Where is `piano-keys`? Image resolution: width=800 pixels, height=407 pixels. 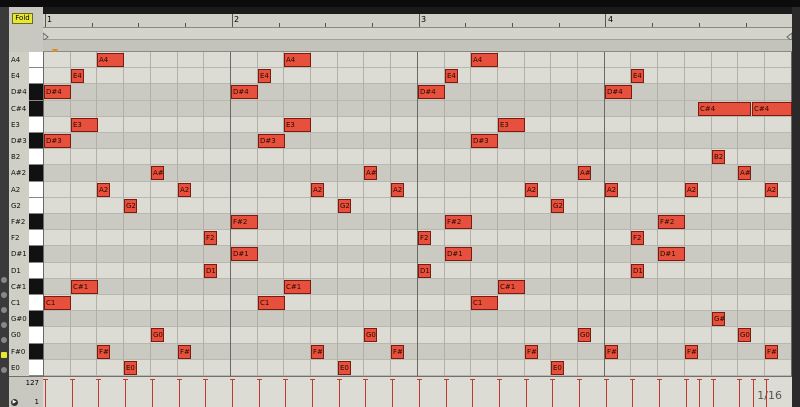
piano-keys is located at coordinates (36, 214).